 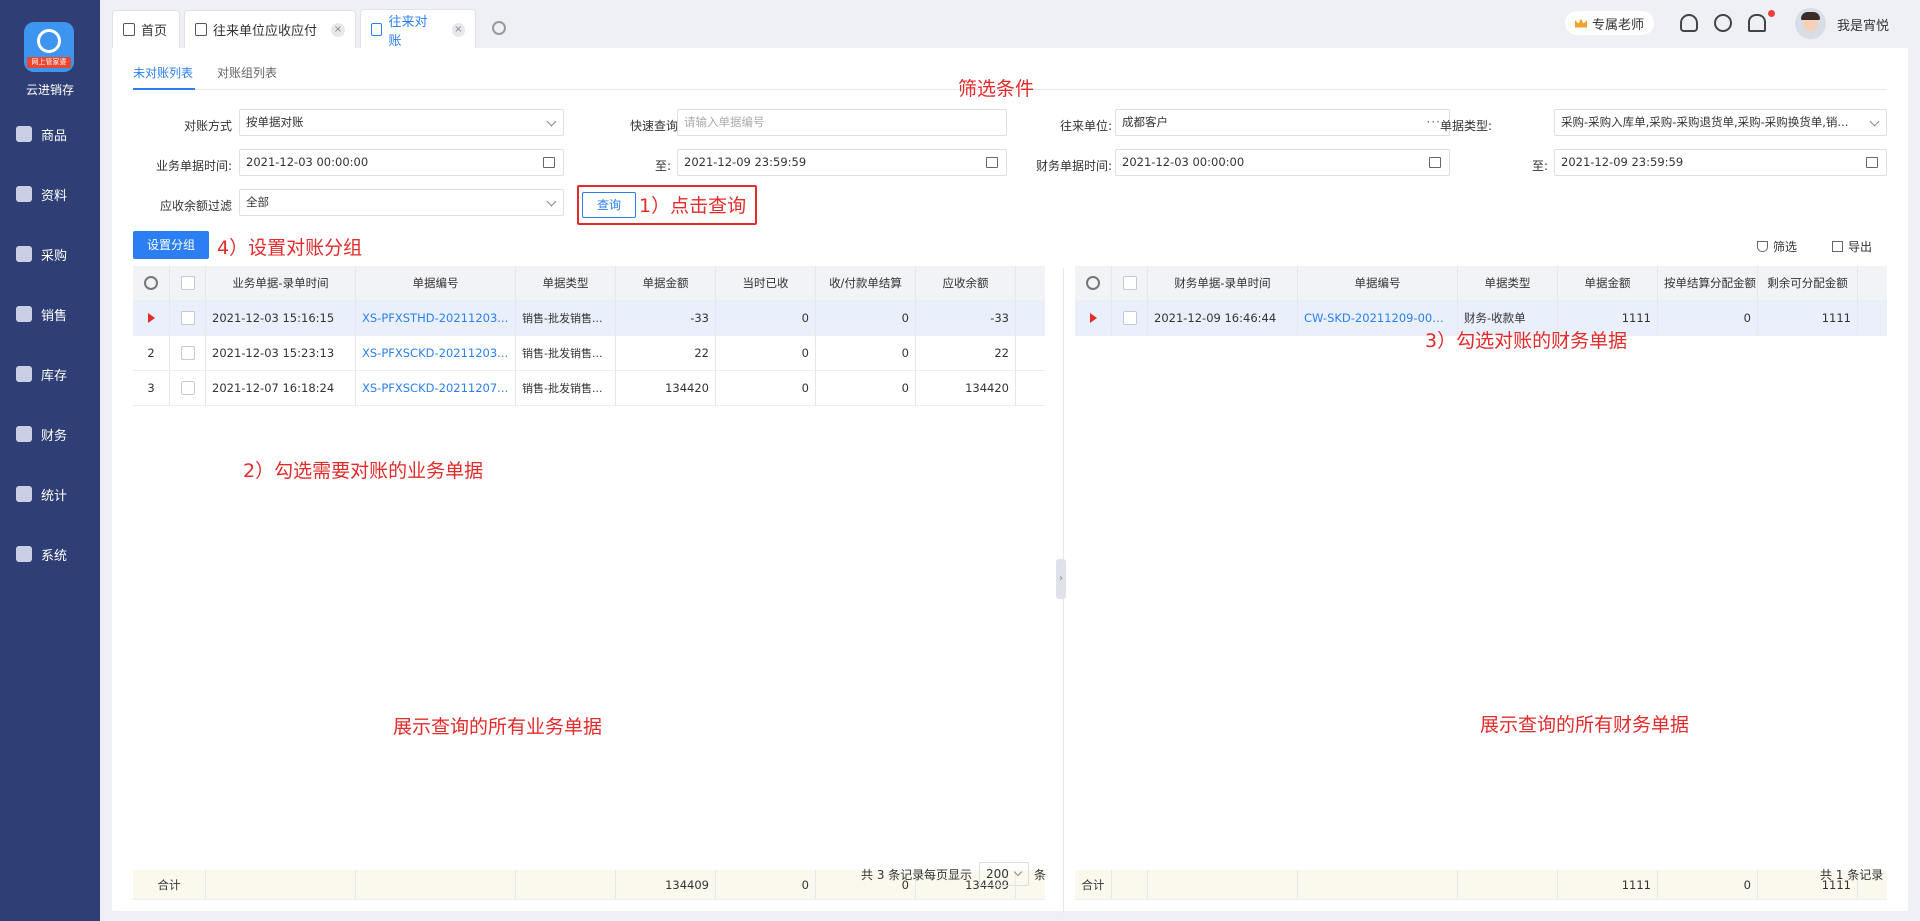 What do you see at coordinates (164, 89) in the screenshot?
I see `active-tab-underline` at bounding box center [164, 89].